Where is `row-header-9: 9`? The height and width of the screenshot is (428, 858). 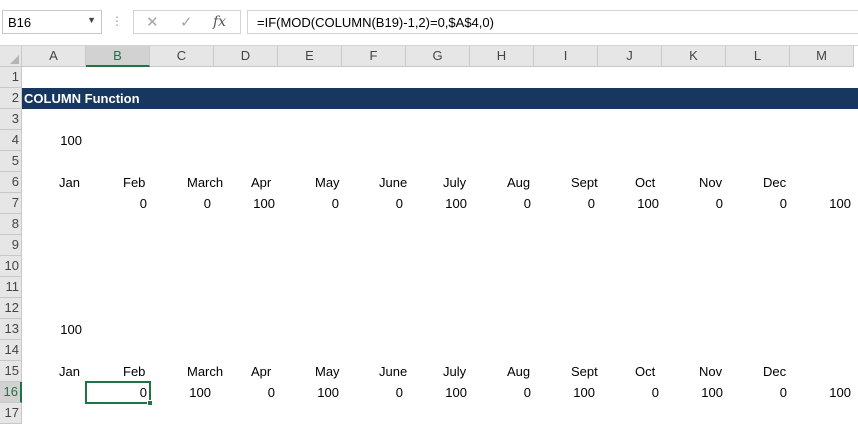 row-header-9: 9 is located at coordinates (11, 245).